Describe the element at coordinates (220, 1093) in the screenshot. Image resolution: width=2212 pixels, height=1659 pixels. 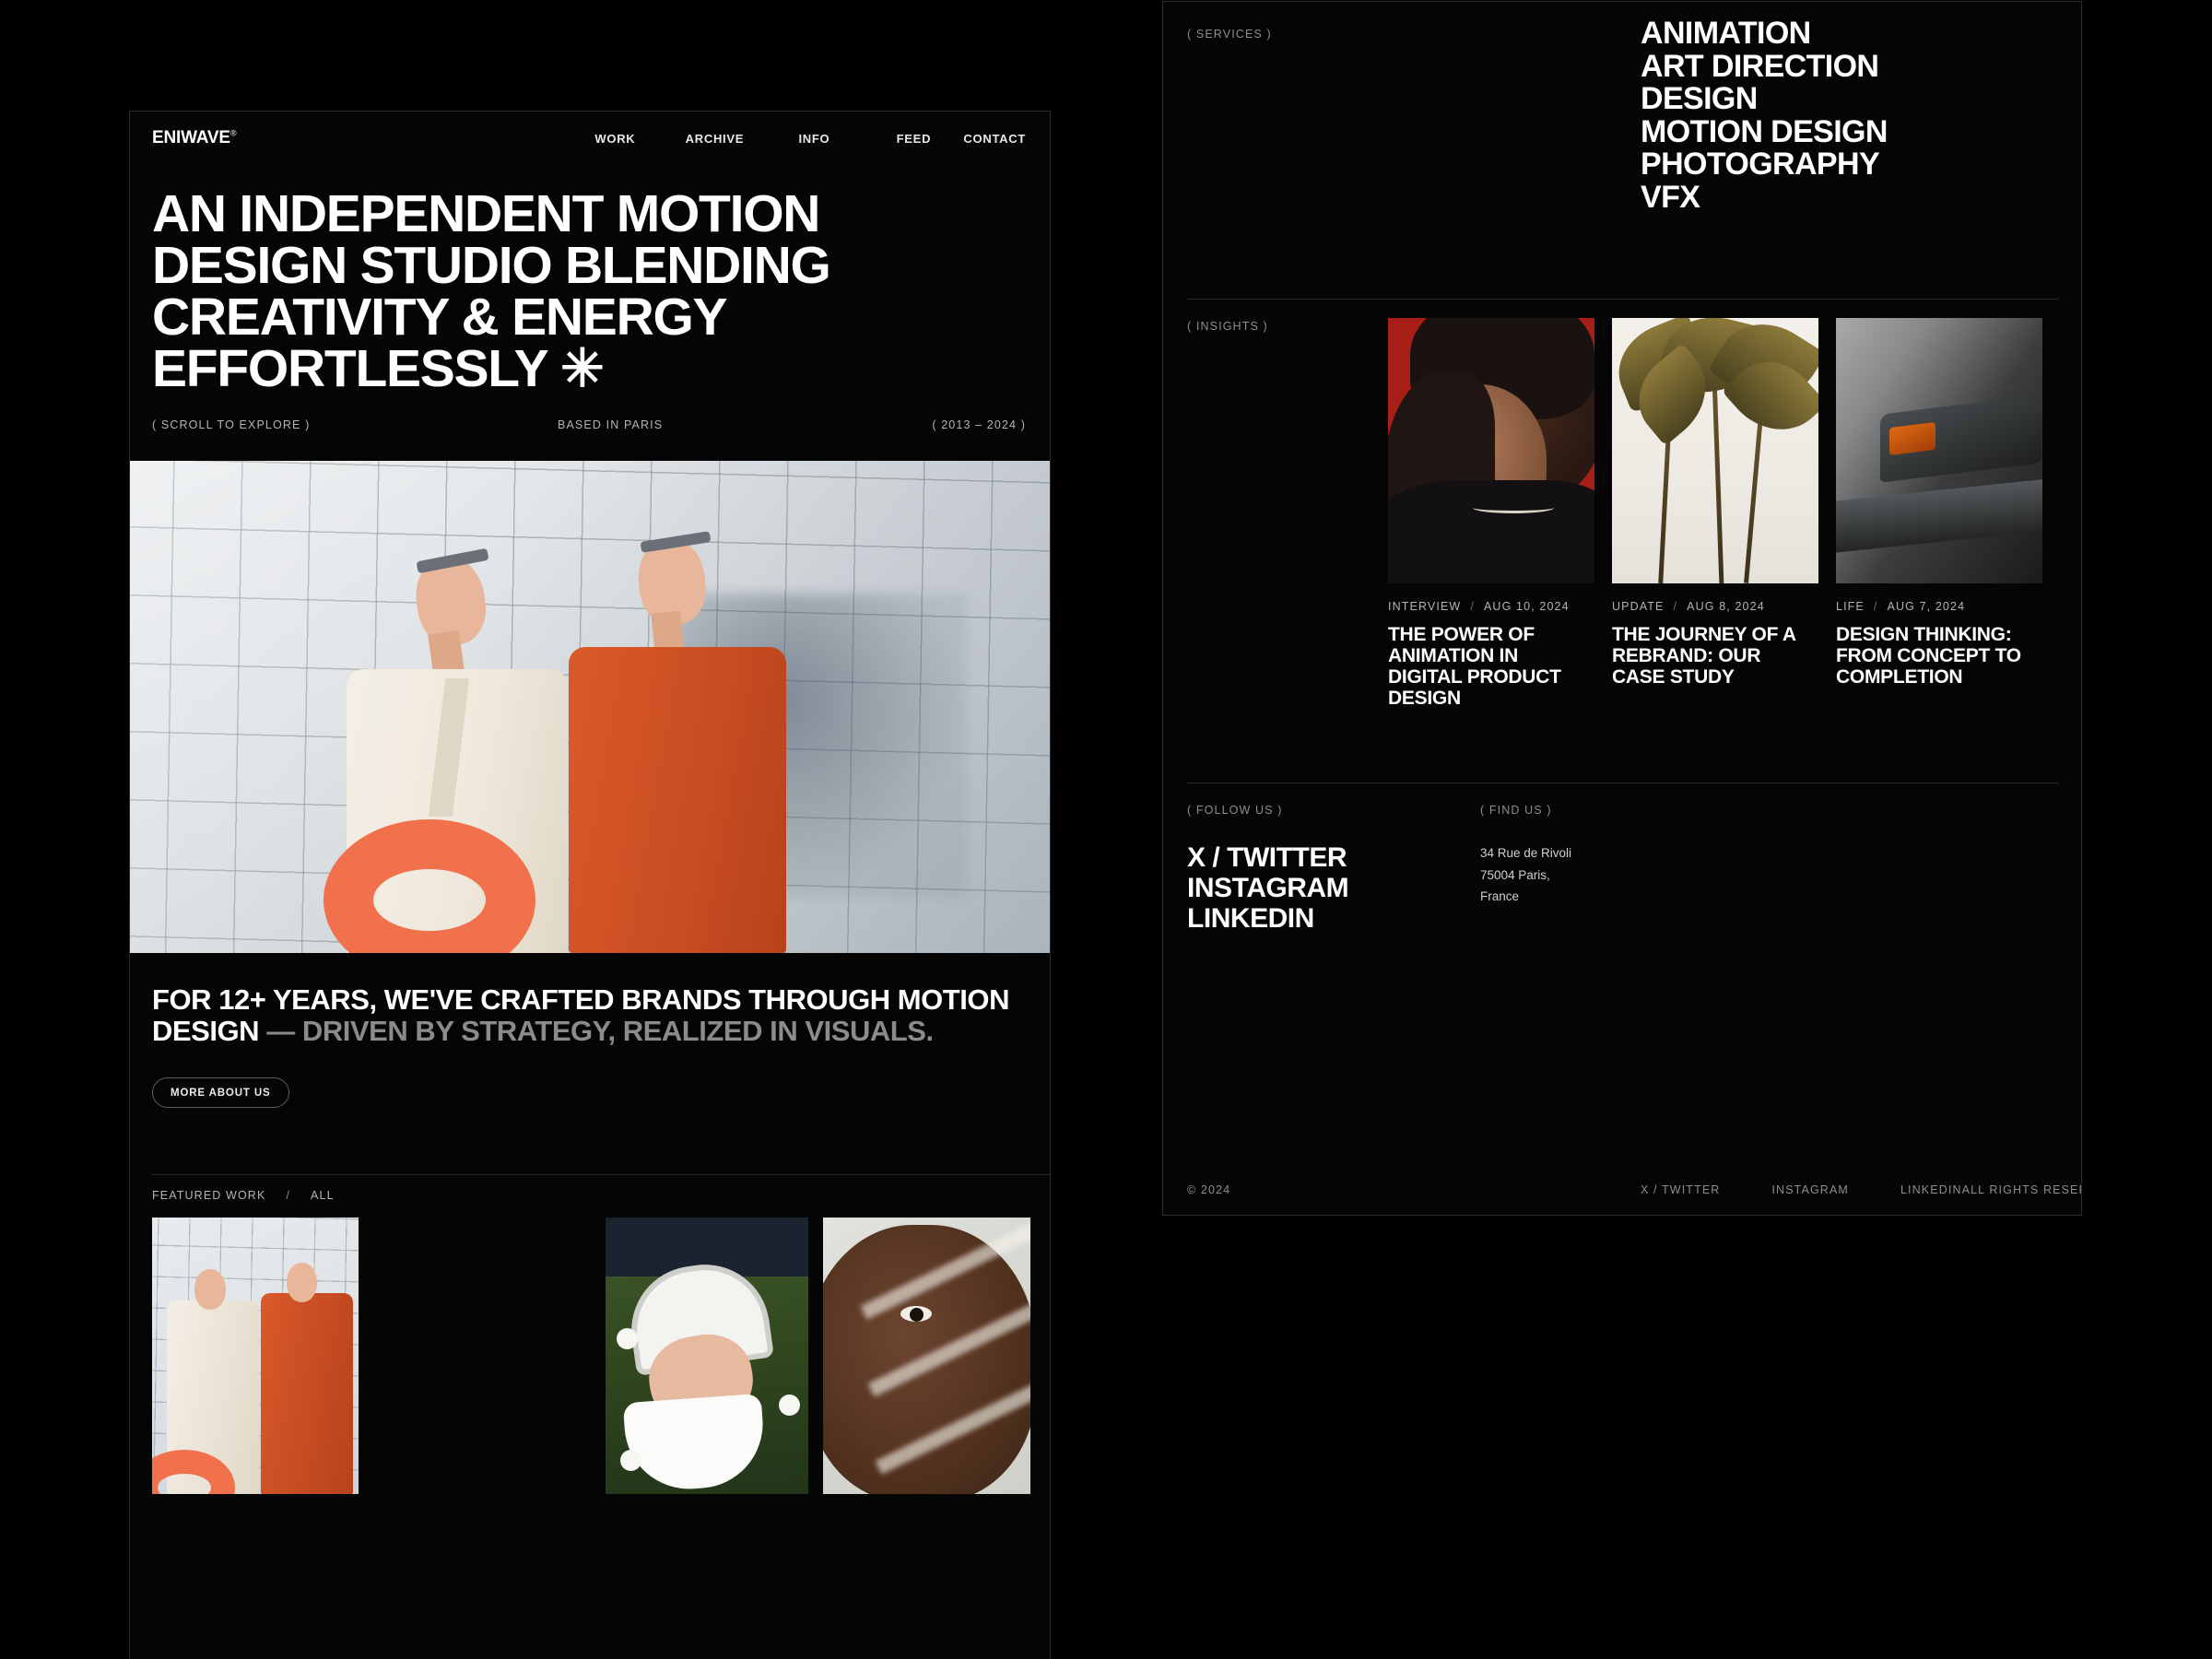
I see `more-about-us-button: MORE ABOUT US` at that location.